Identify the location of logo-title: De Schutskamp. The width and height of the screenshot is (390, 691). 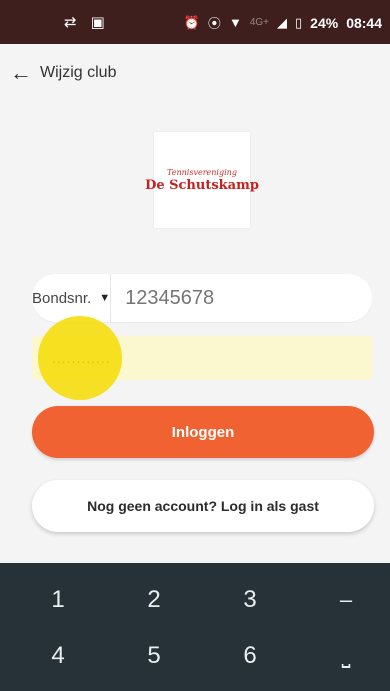
(202, 185).